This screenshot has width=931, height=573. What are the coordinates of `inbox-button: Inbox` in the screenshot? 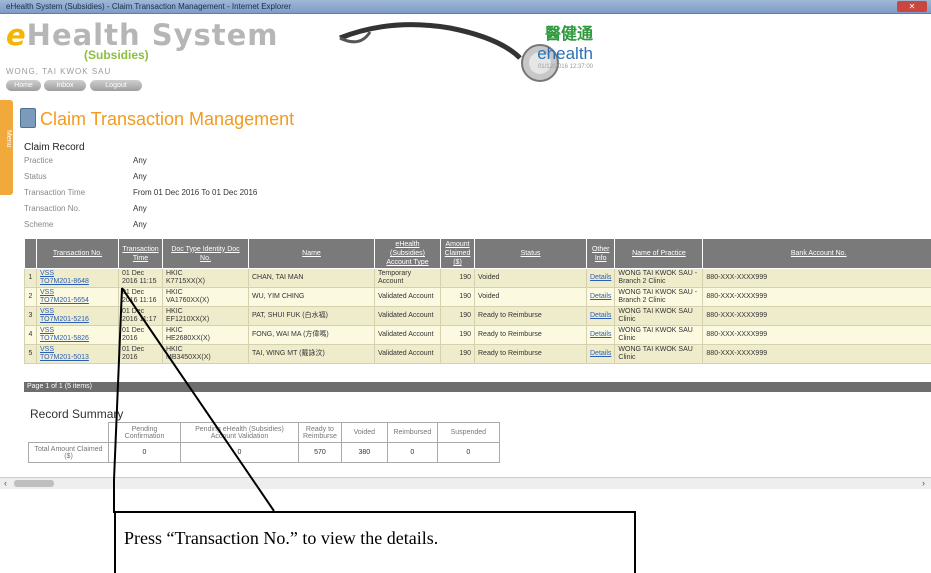 It's located at (65, 85).